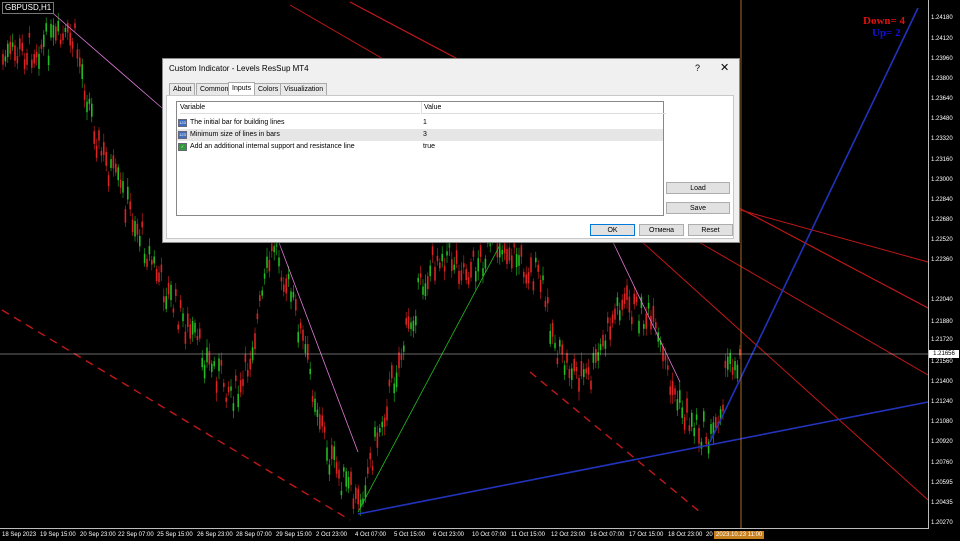 The image size is (960, 541). I want to click on support-line, so click(643, 458).